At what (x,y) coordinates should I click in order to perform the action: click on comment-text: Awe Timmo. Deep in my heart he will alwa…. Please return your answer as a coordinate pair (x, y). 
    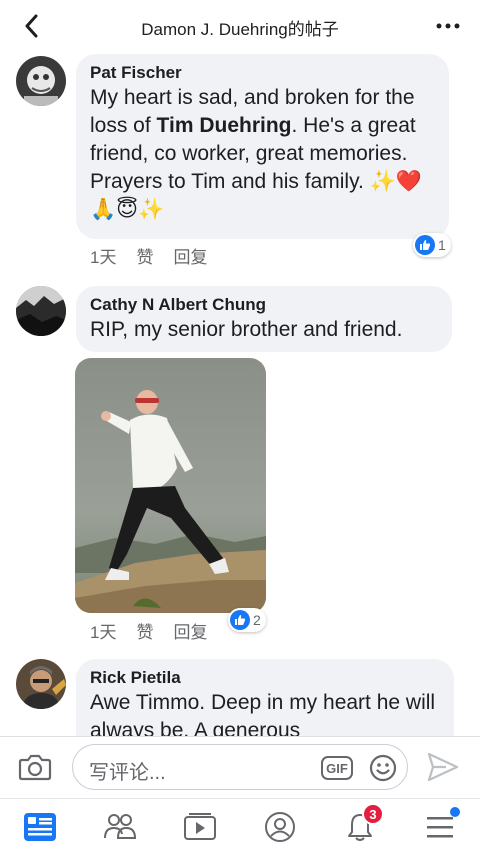
    Looking at the image, I should click on (263, 713).